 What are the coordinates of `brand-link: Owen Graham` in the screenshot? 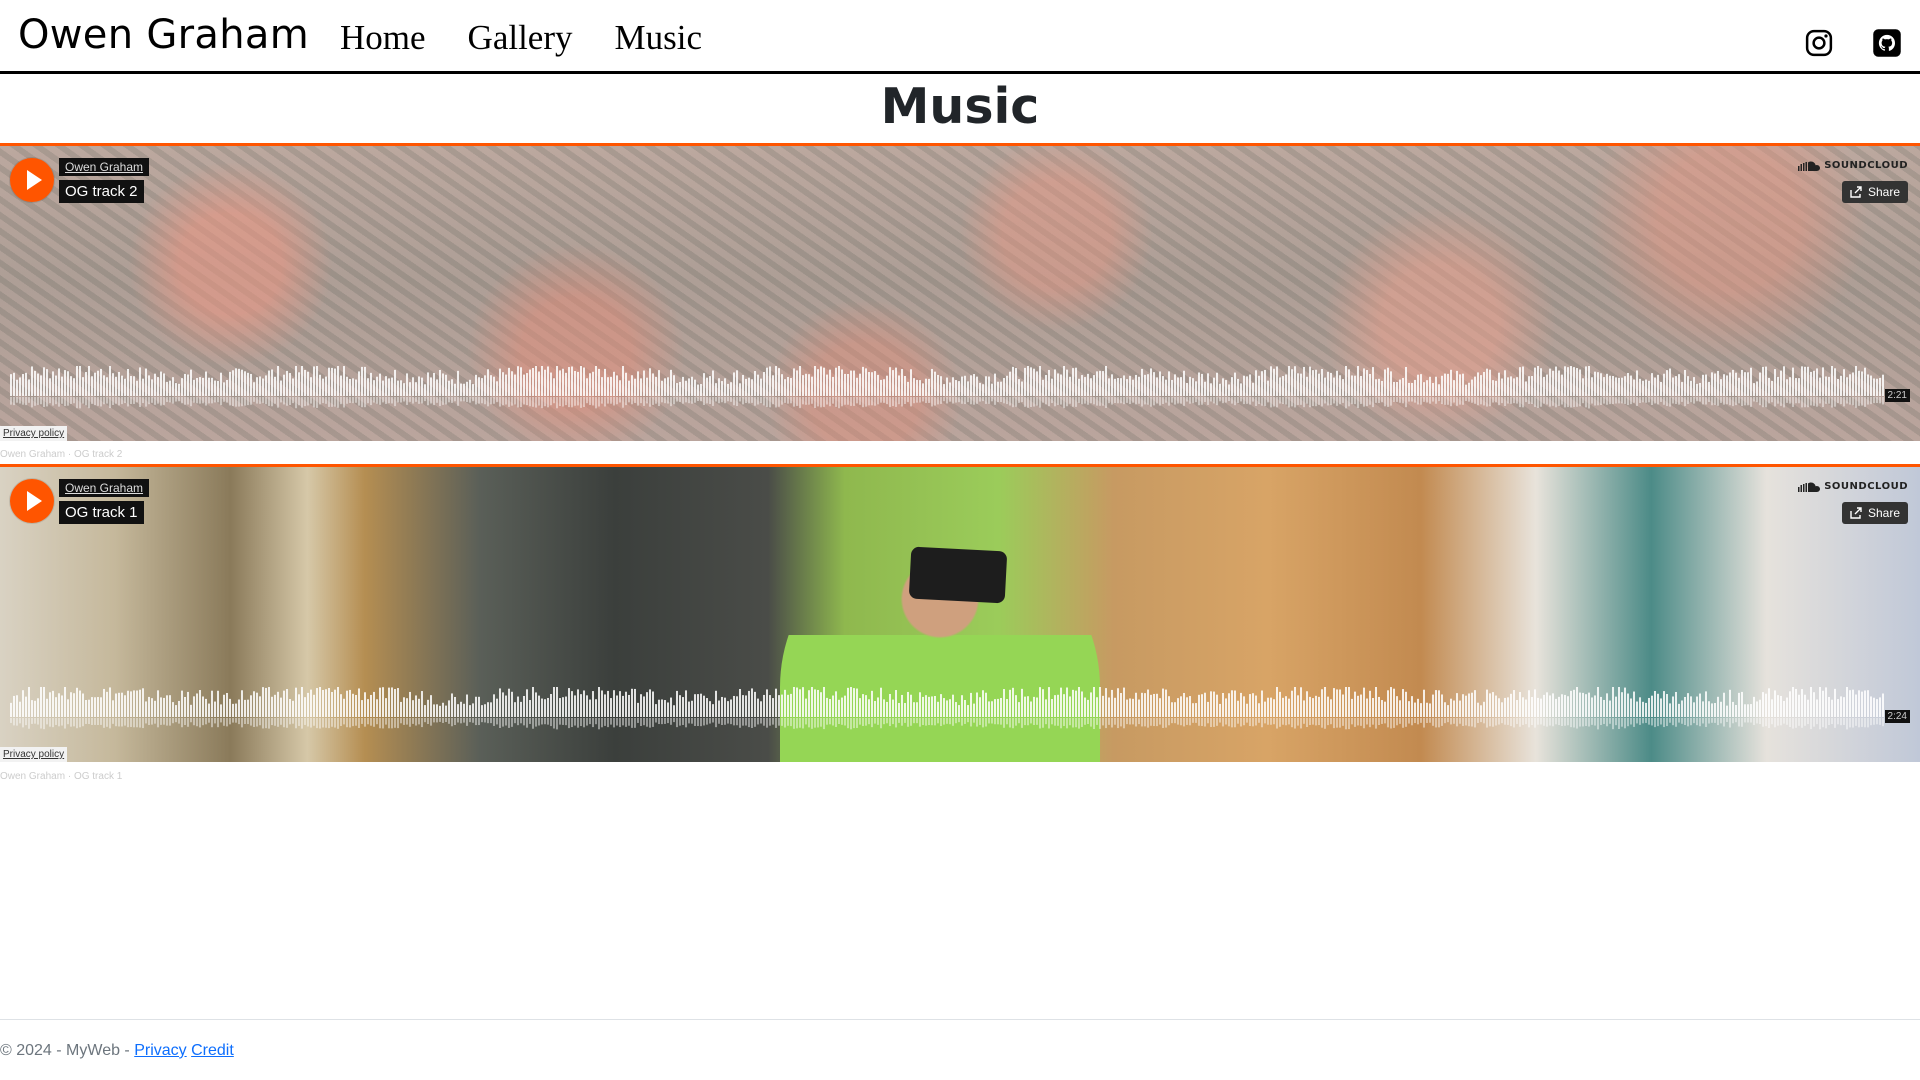 It's located at (163, 35).